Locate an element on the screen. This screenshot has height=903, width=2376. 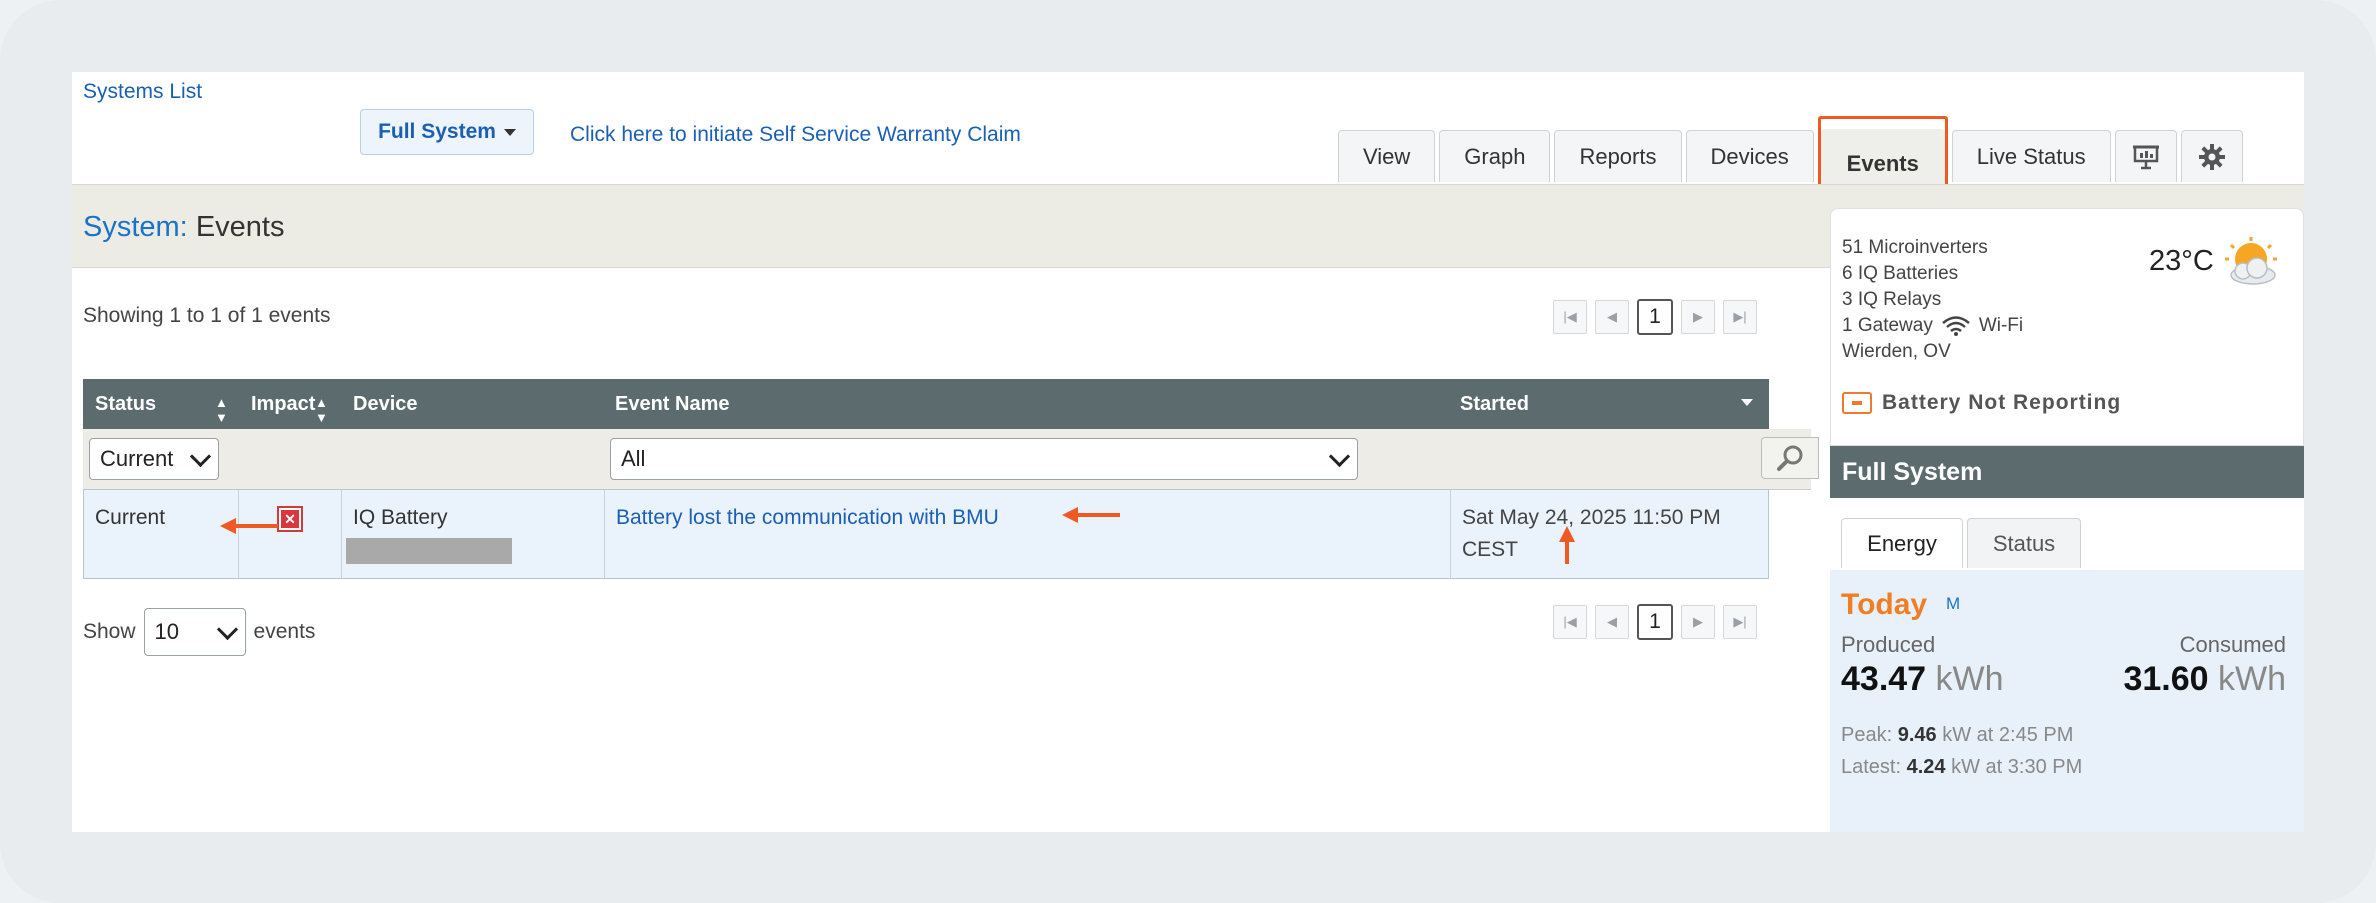
relays-count: 3 IQ Relays is located at coordinates (1892, 299).